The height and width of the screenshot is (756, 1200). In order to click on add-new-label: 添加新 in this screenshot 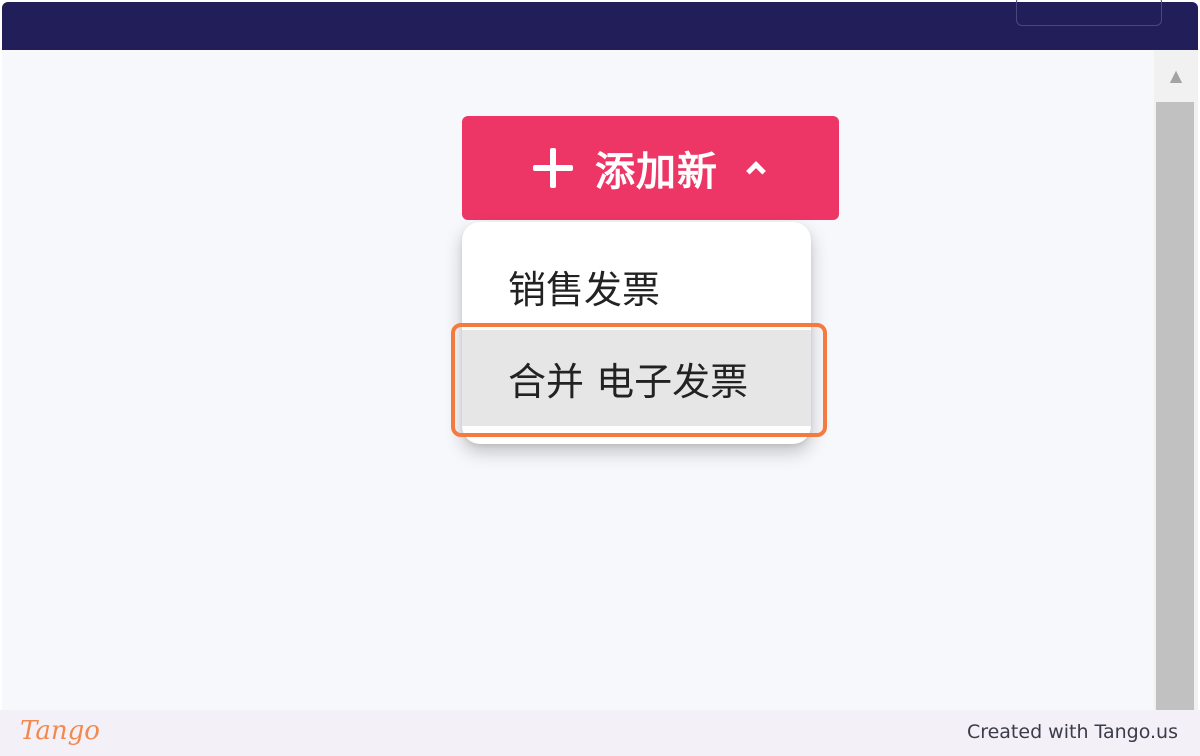, I will do `click(656, 172)`.